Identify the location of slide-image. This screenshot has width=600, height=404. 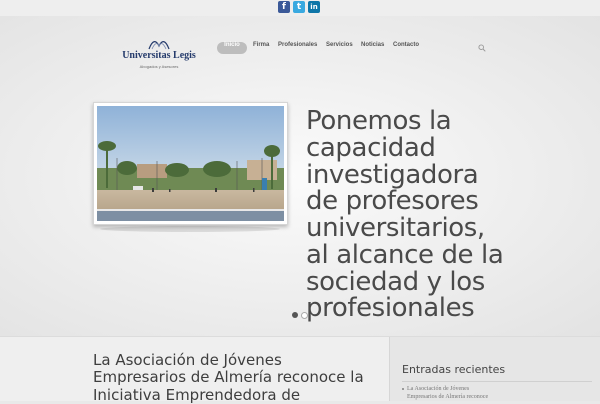
(190, 163).